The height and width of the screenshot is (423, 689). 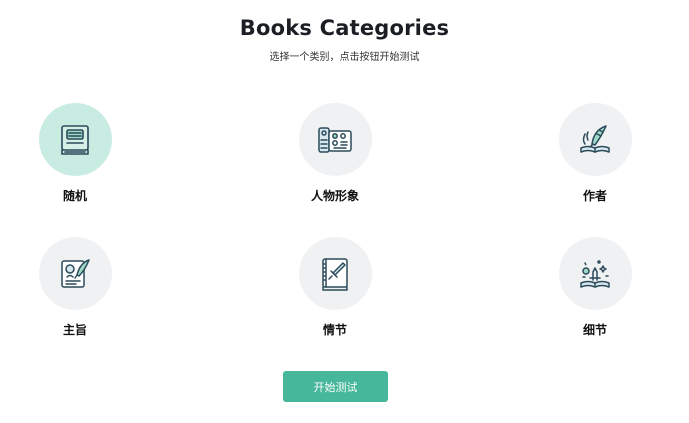 I want to click on magic-book-icon, so click(x=595, y=273).